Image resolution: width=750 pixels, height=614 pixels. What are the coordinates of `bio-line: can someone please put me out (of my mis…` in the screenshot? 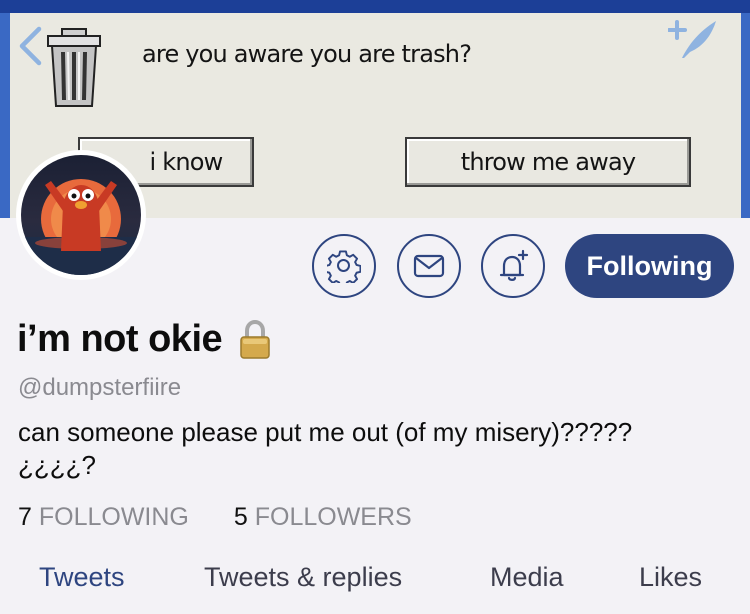 It's located at (325, 432).